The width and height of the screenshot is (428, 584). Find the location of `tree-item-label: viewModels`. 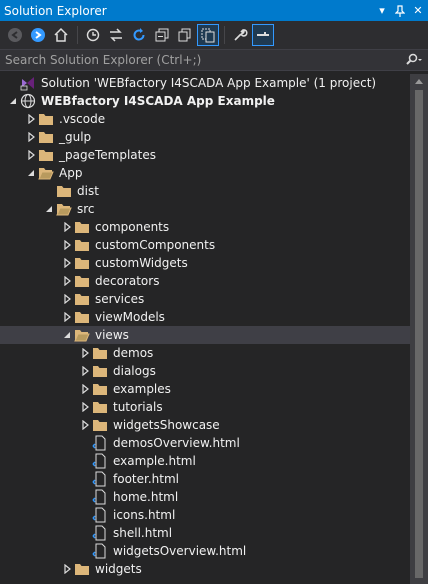

tree-item-label: viewModels is located at coordinates (130, 317).